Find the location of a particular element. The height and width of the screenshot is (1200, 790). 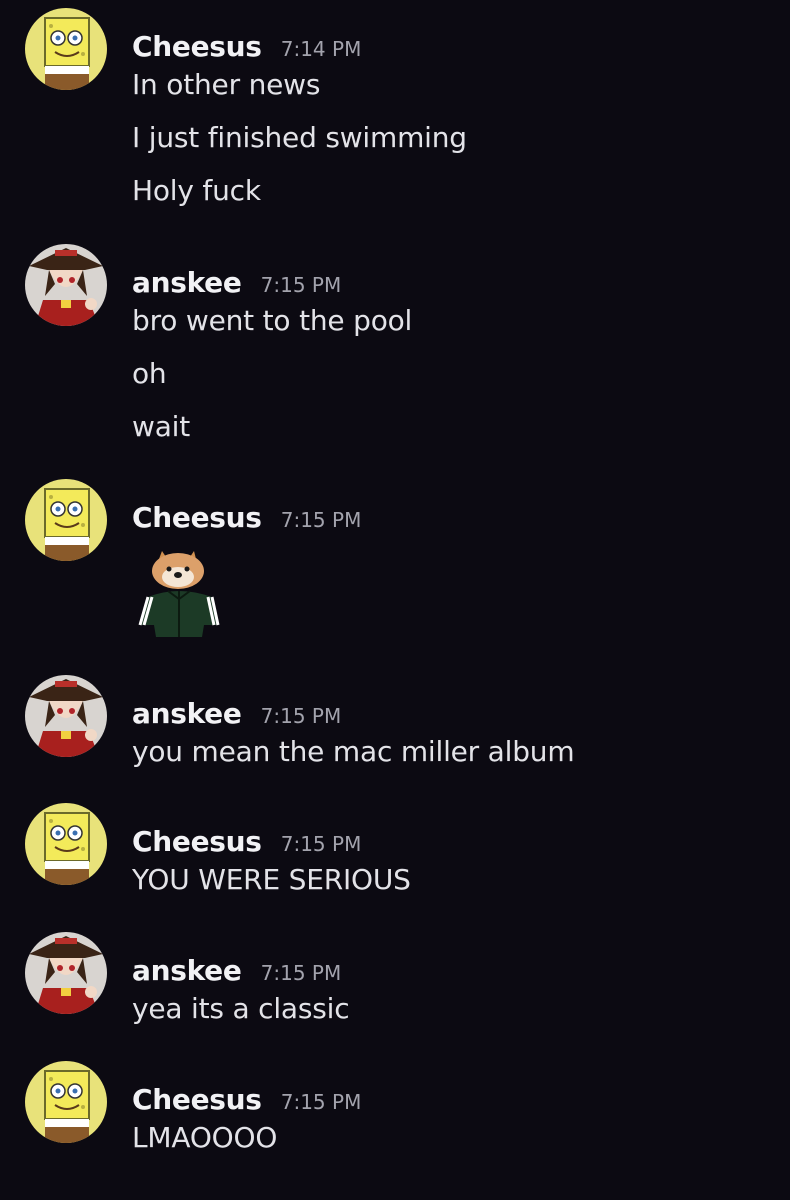

message-text: In other news is located at coordinates (226, 84).